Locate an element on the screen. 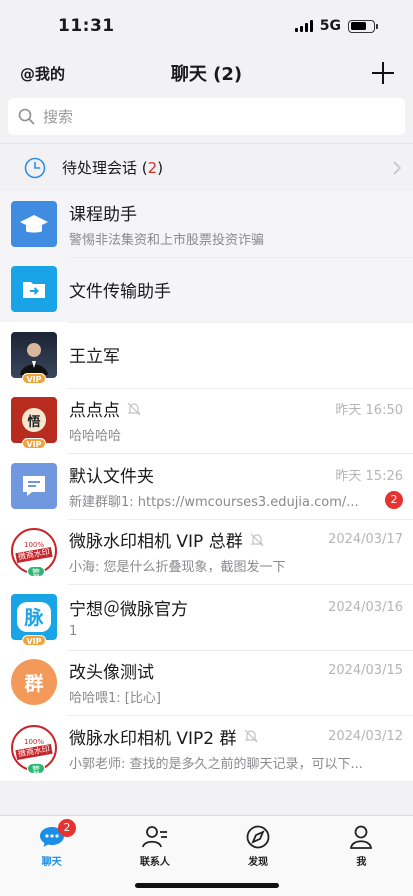  conversation-name: 改头像测试 is located at coordinates (111, 673).